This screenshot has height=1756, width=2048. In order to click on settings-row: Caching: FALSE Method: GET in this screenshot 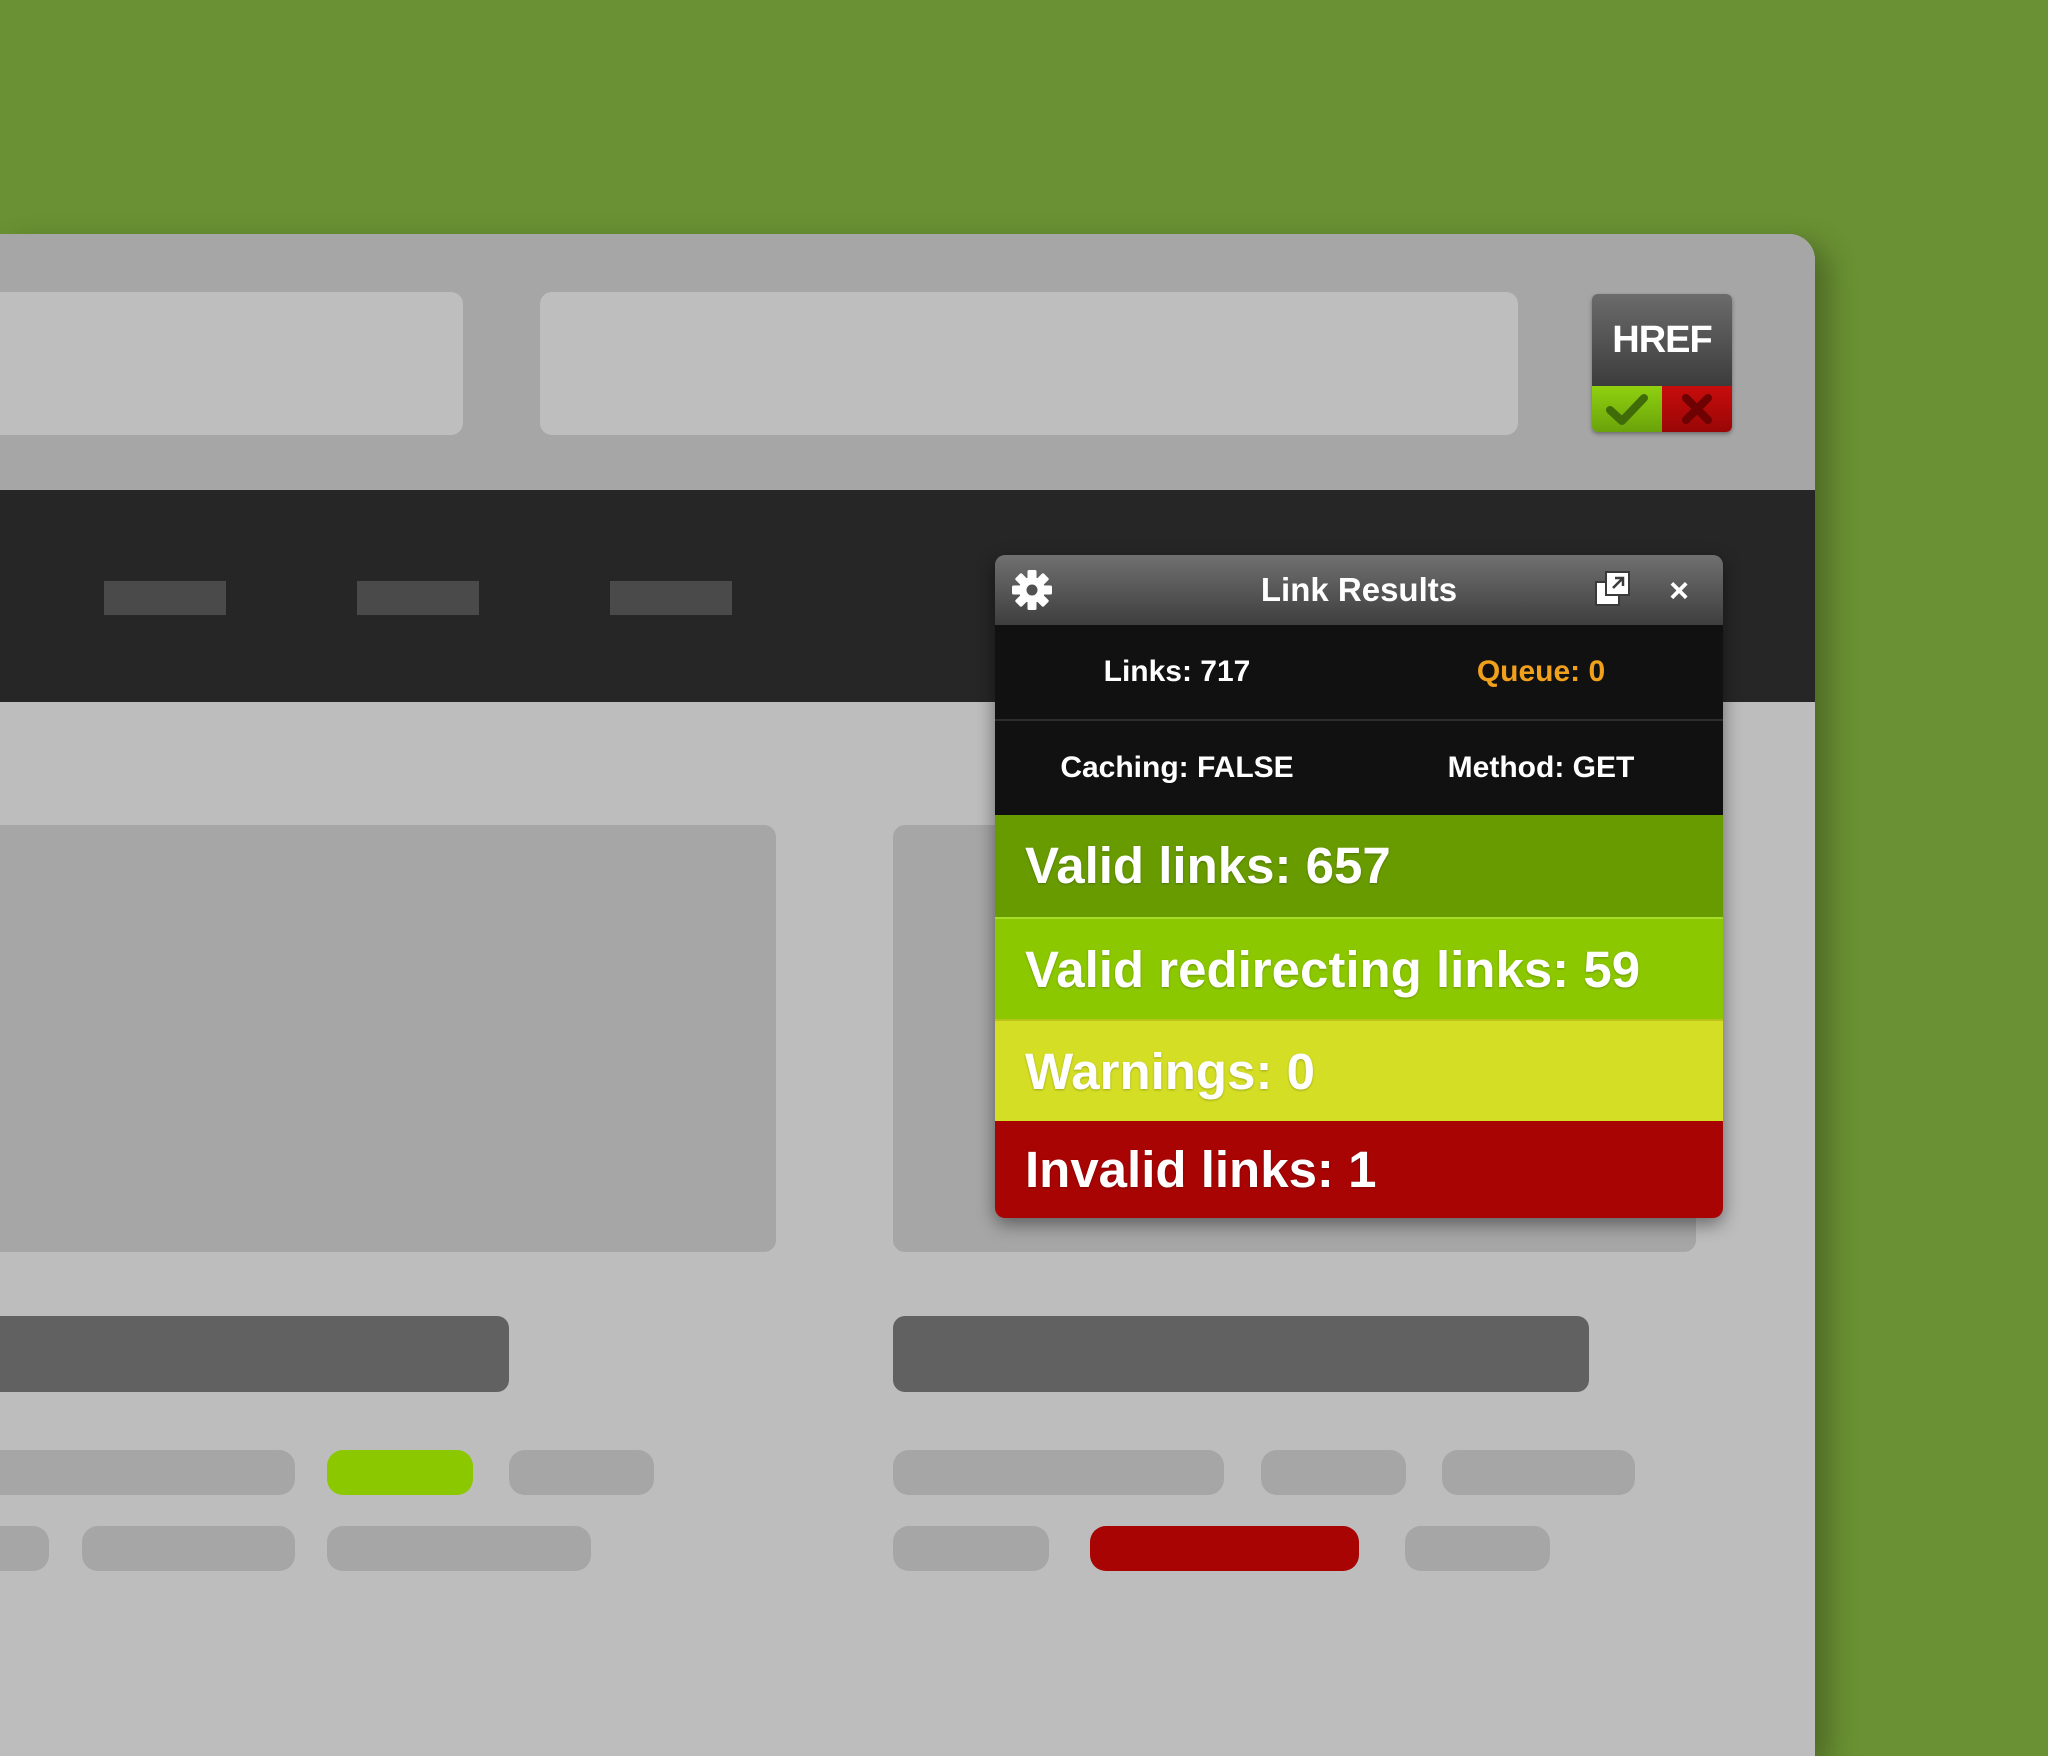, I will do `click(1359, 768)`.